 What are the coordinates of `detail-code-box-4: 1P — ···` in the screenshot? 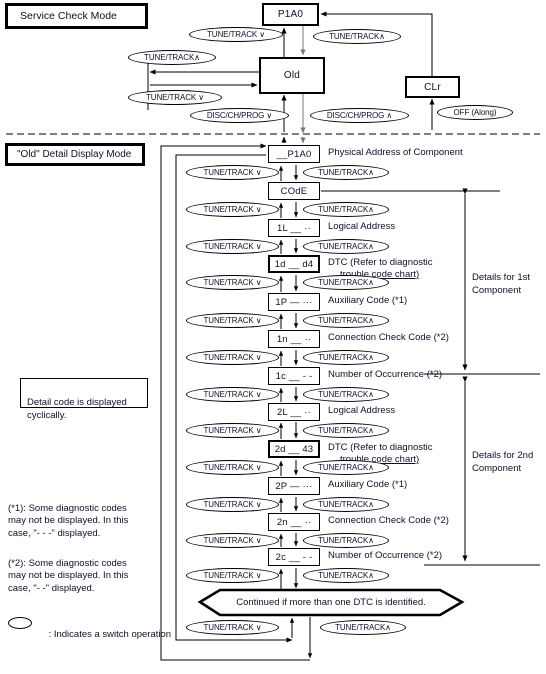 It's located at (294, 302).